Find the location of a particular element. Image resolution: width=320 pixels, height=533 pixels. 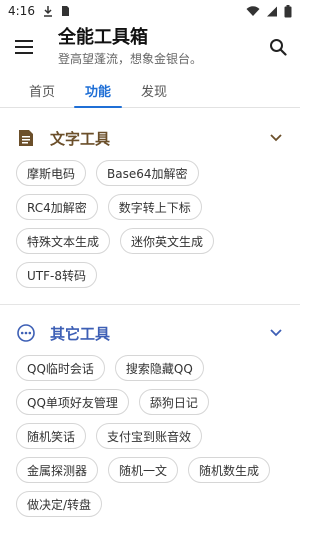

chip-utf8: UTF-8转码 is located at coordinates (56, 275).